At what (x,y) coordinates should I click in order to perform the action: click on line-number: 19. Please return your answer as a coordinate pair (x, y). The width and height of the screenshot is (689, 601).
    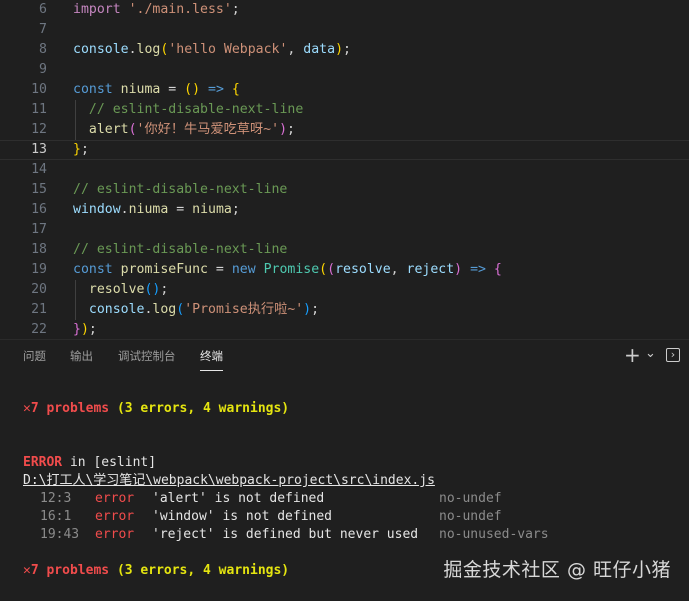
    Looking at the image, I should click on (39, 269).